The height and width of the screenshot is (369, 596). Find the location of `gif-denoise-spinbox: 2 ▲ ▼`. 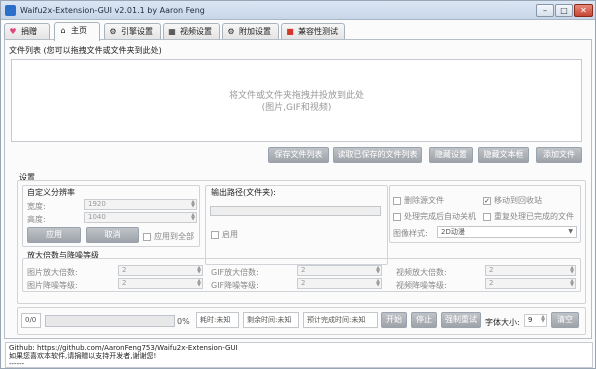

gif-denoise-spinbox: 2 ▲ ▼ is located at coordinates (339, 283).